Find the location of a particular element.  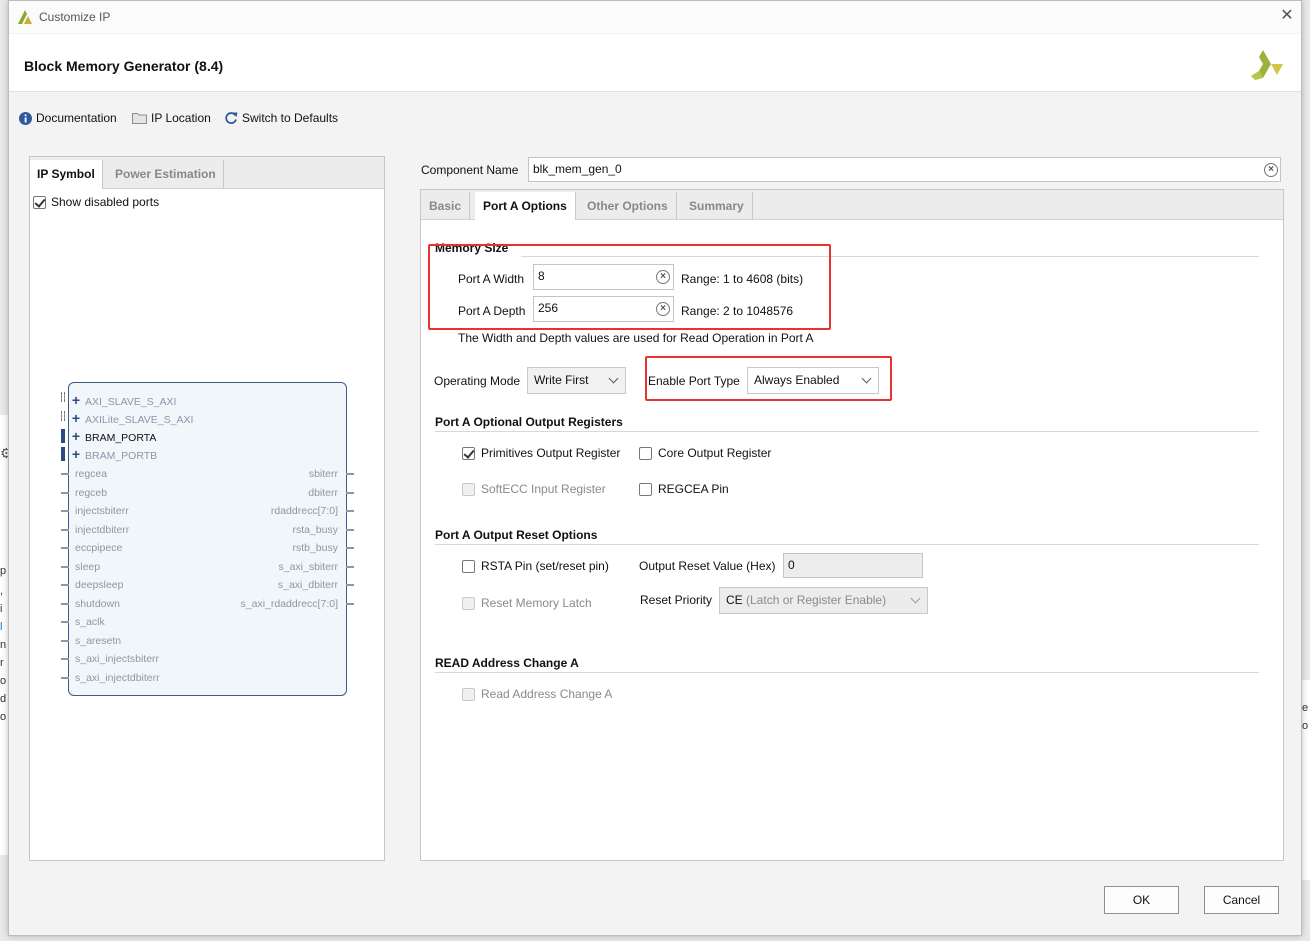

reset-priority-select: CE (Latch or Register Enable) is located at coordinates (823, 600).